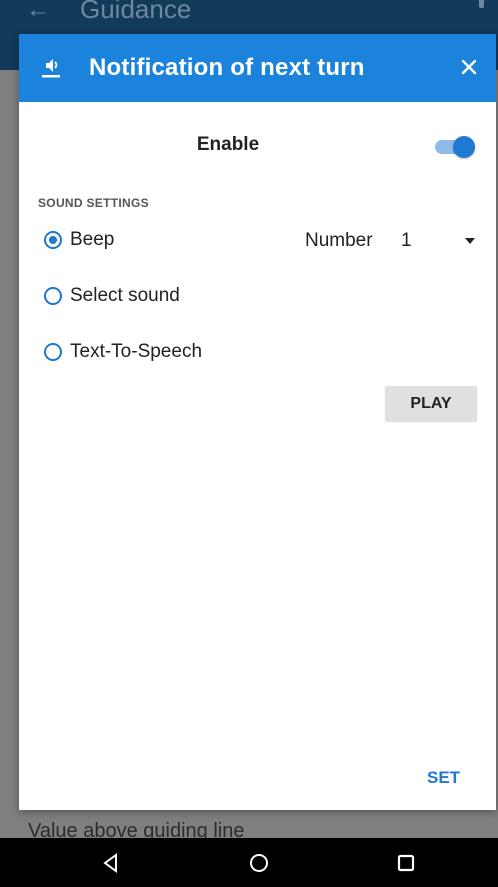 The width and height of the screenshot is (498, 887). Describe the element at coordinates (136, 12) in the screenshot. I see `background-title: Guidance` at that location.